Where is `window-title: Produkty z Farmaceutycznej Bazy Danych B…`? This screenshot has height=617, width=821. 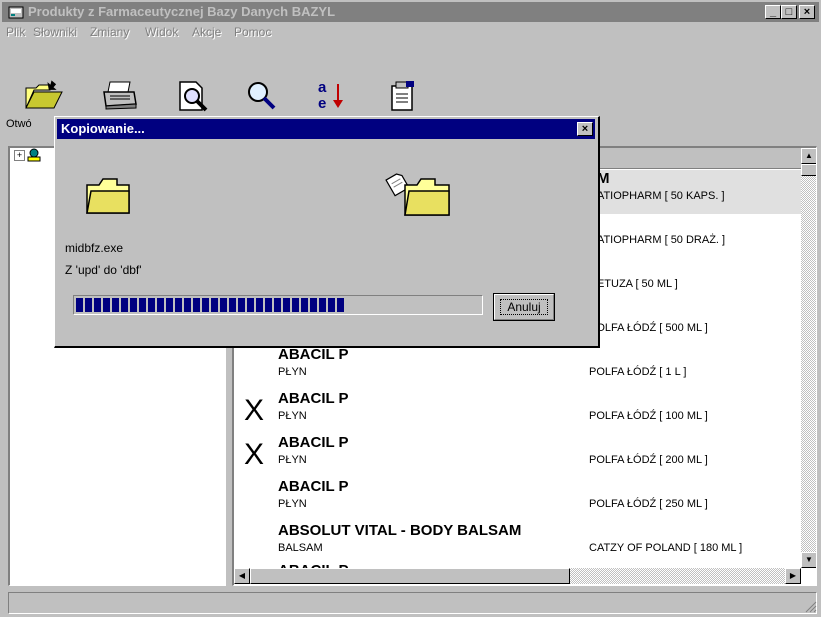 window-title: Produkty z Farmaceutycznej Bazy Danych B… is located at coordinates (182, 11).